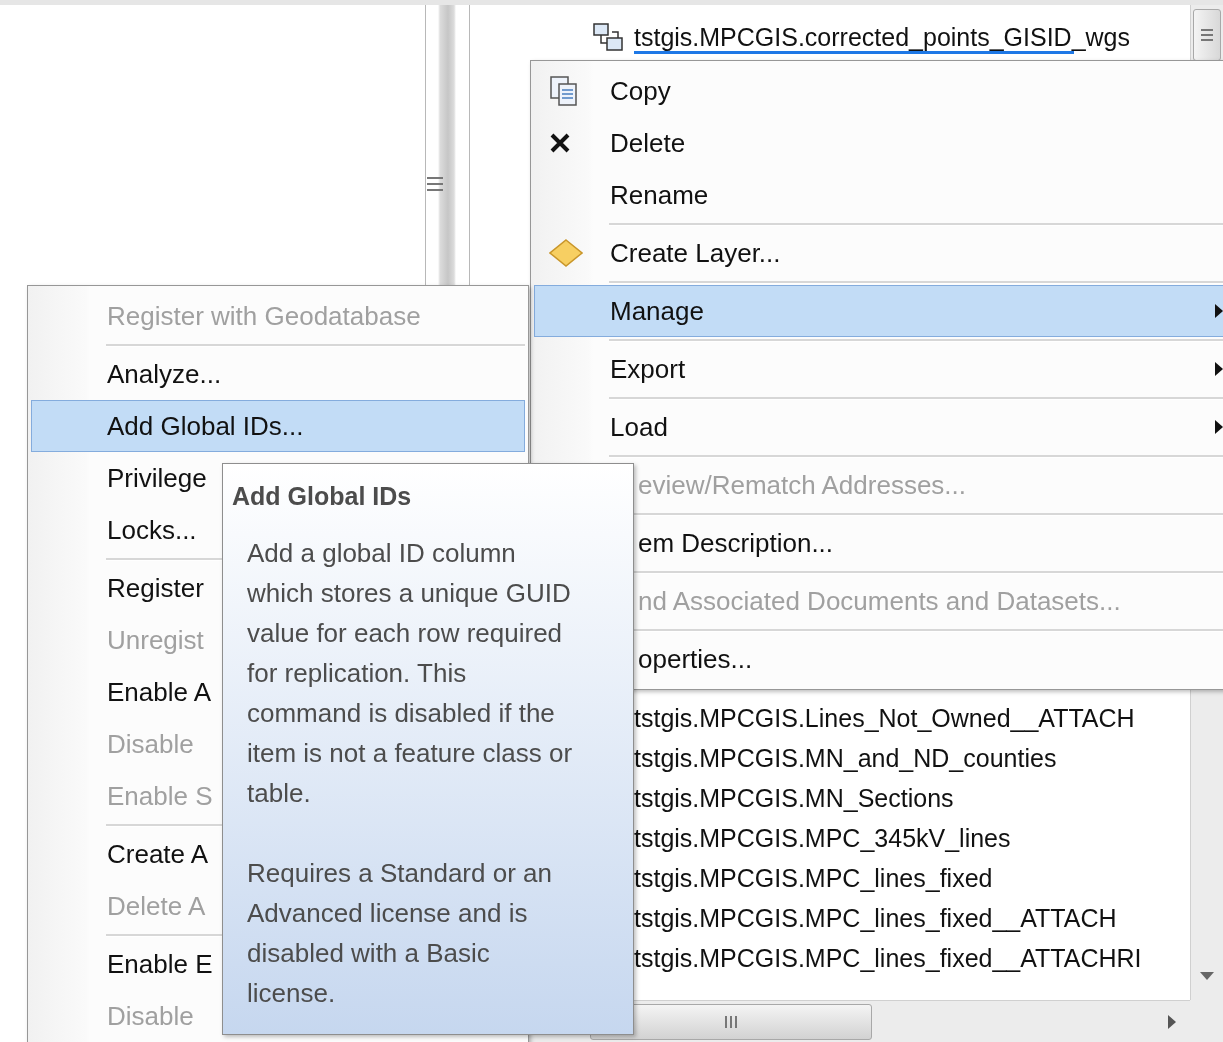  What do you see at coordinates (400, 933) in the screenshot?
I see `tooltip-text: Requires a Standard or an Advanced license and is disabled with a Basic license.` at bounding box center [400, 933].